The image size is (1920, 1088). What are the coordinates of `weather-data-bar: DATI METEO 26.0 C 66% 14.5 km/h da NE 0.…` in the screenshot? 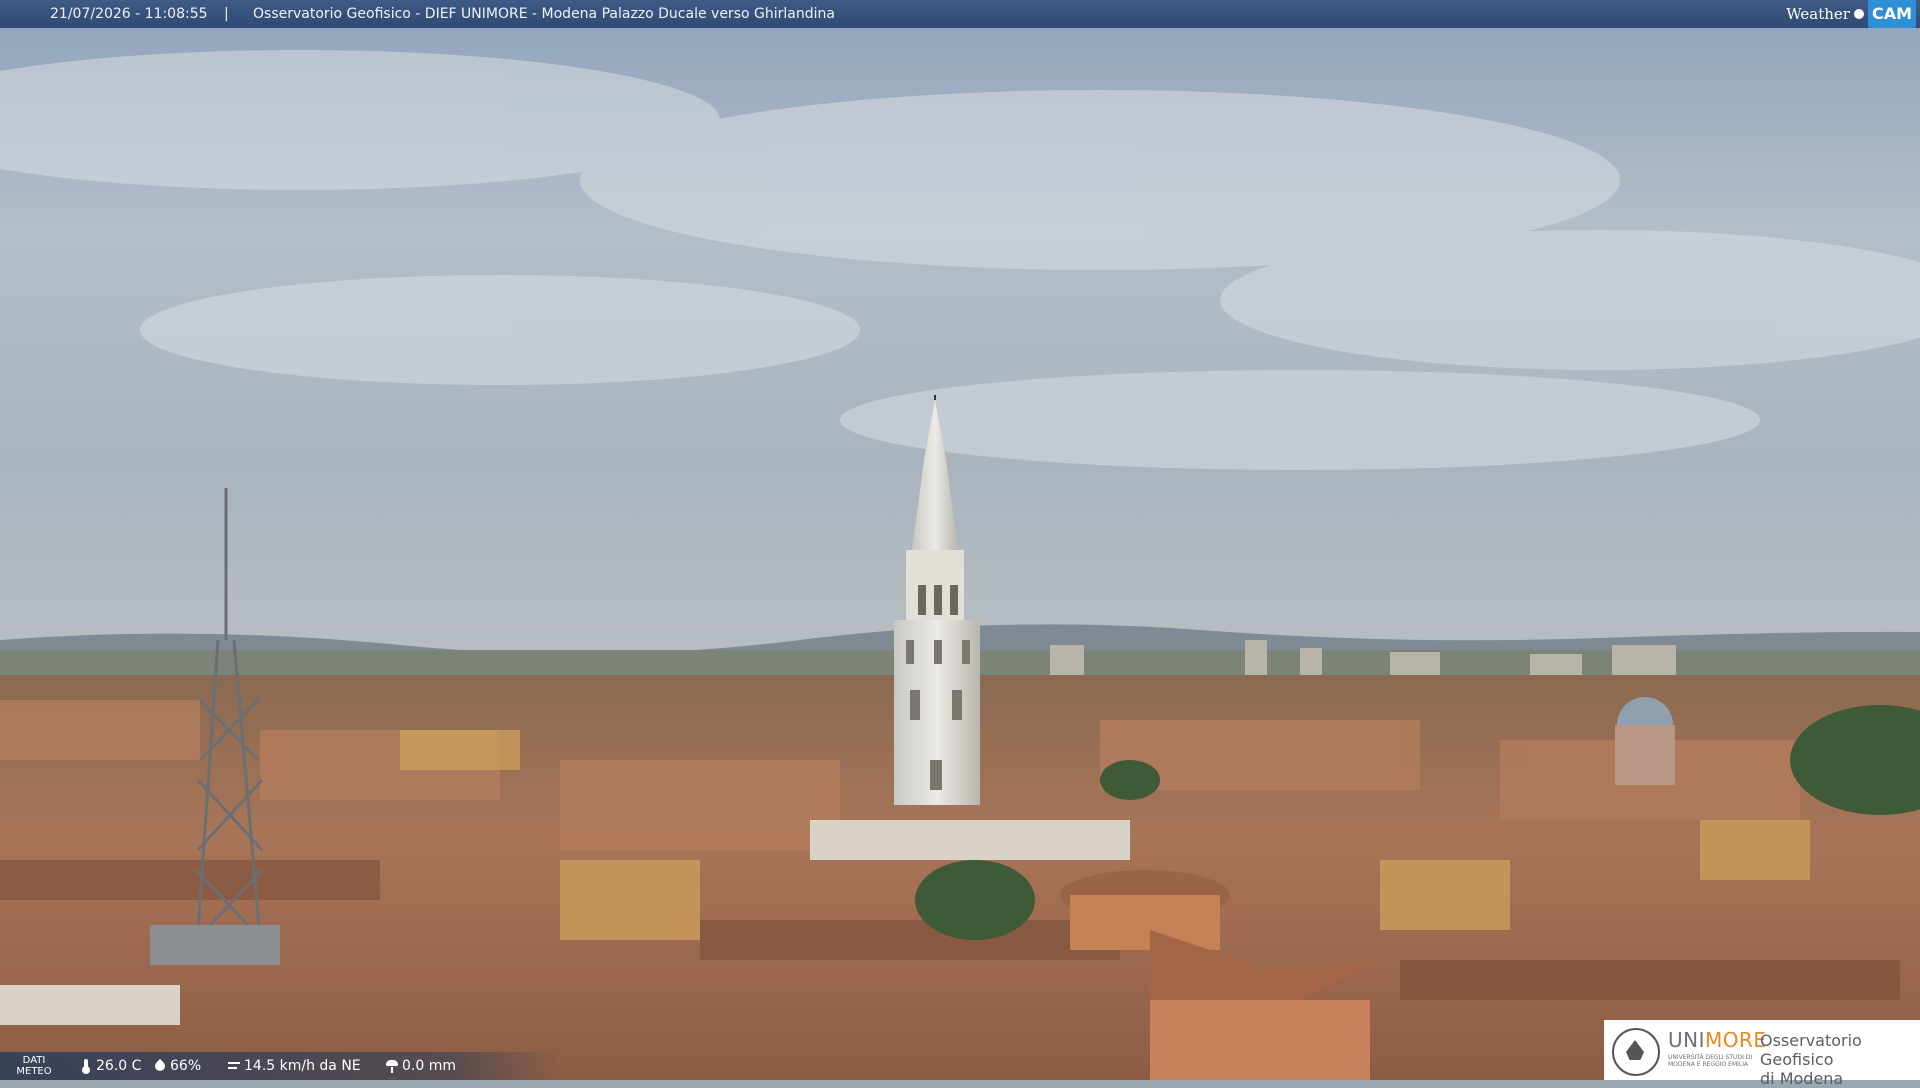 It's located at (280, 1066).